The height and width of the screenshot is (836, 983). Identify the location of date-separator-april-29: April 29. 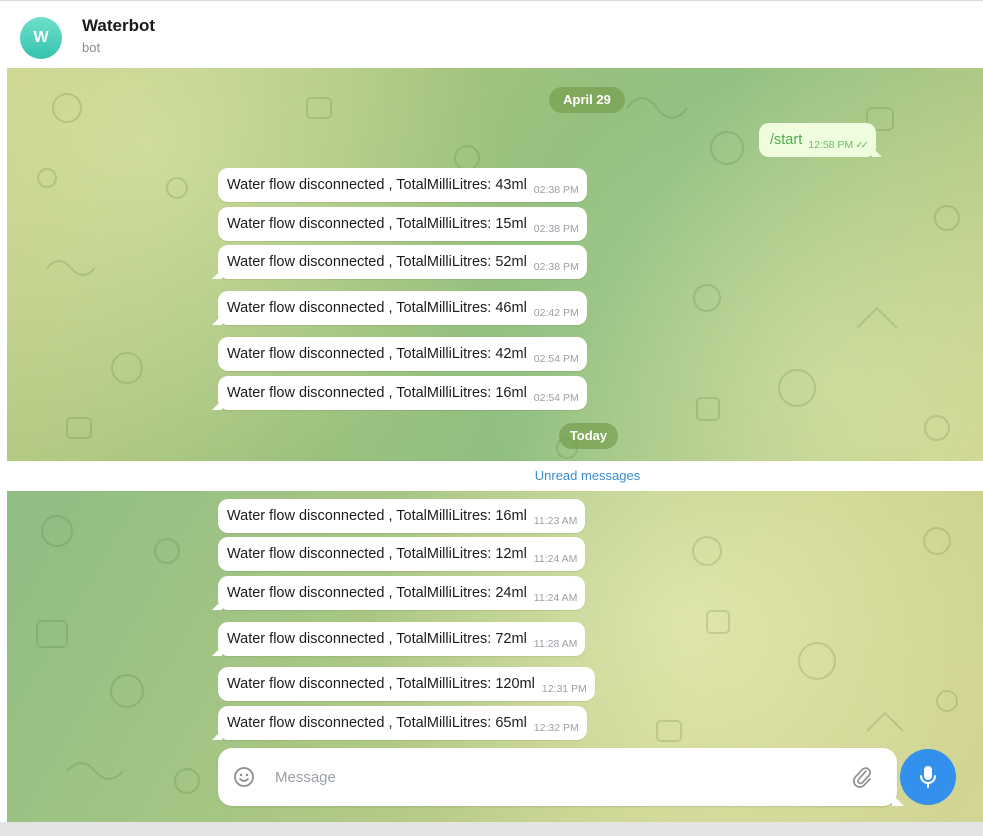
(587, 100).